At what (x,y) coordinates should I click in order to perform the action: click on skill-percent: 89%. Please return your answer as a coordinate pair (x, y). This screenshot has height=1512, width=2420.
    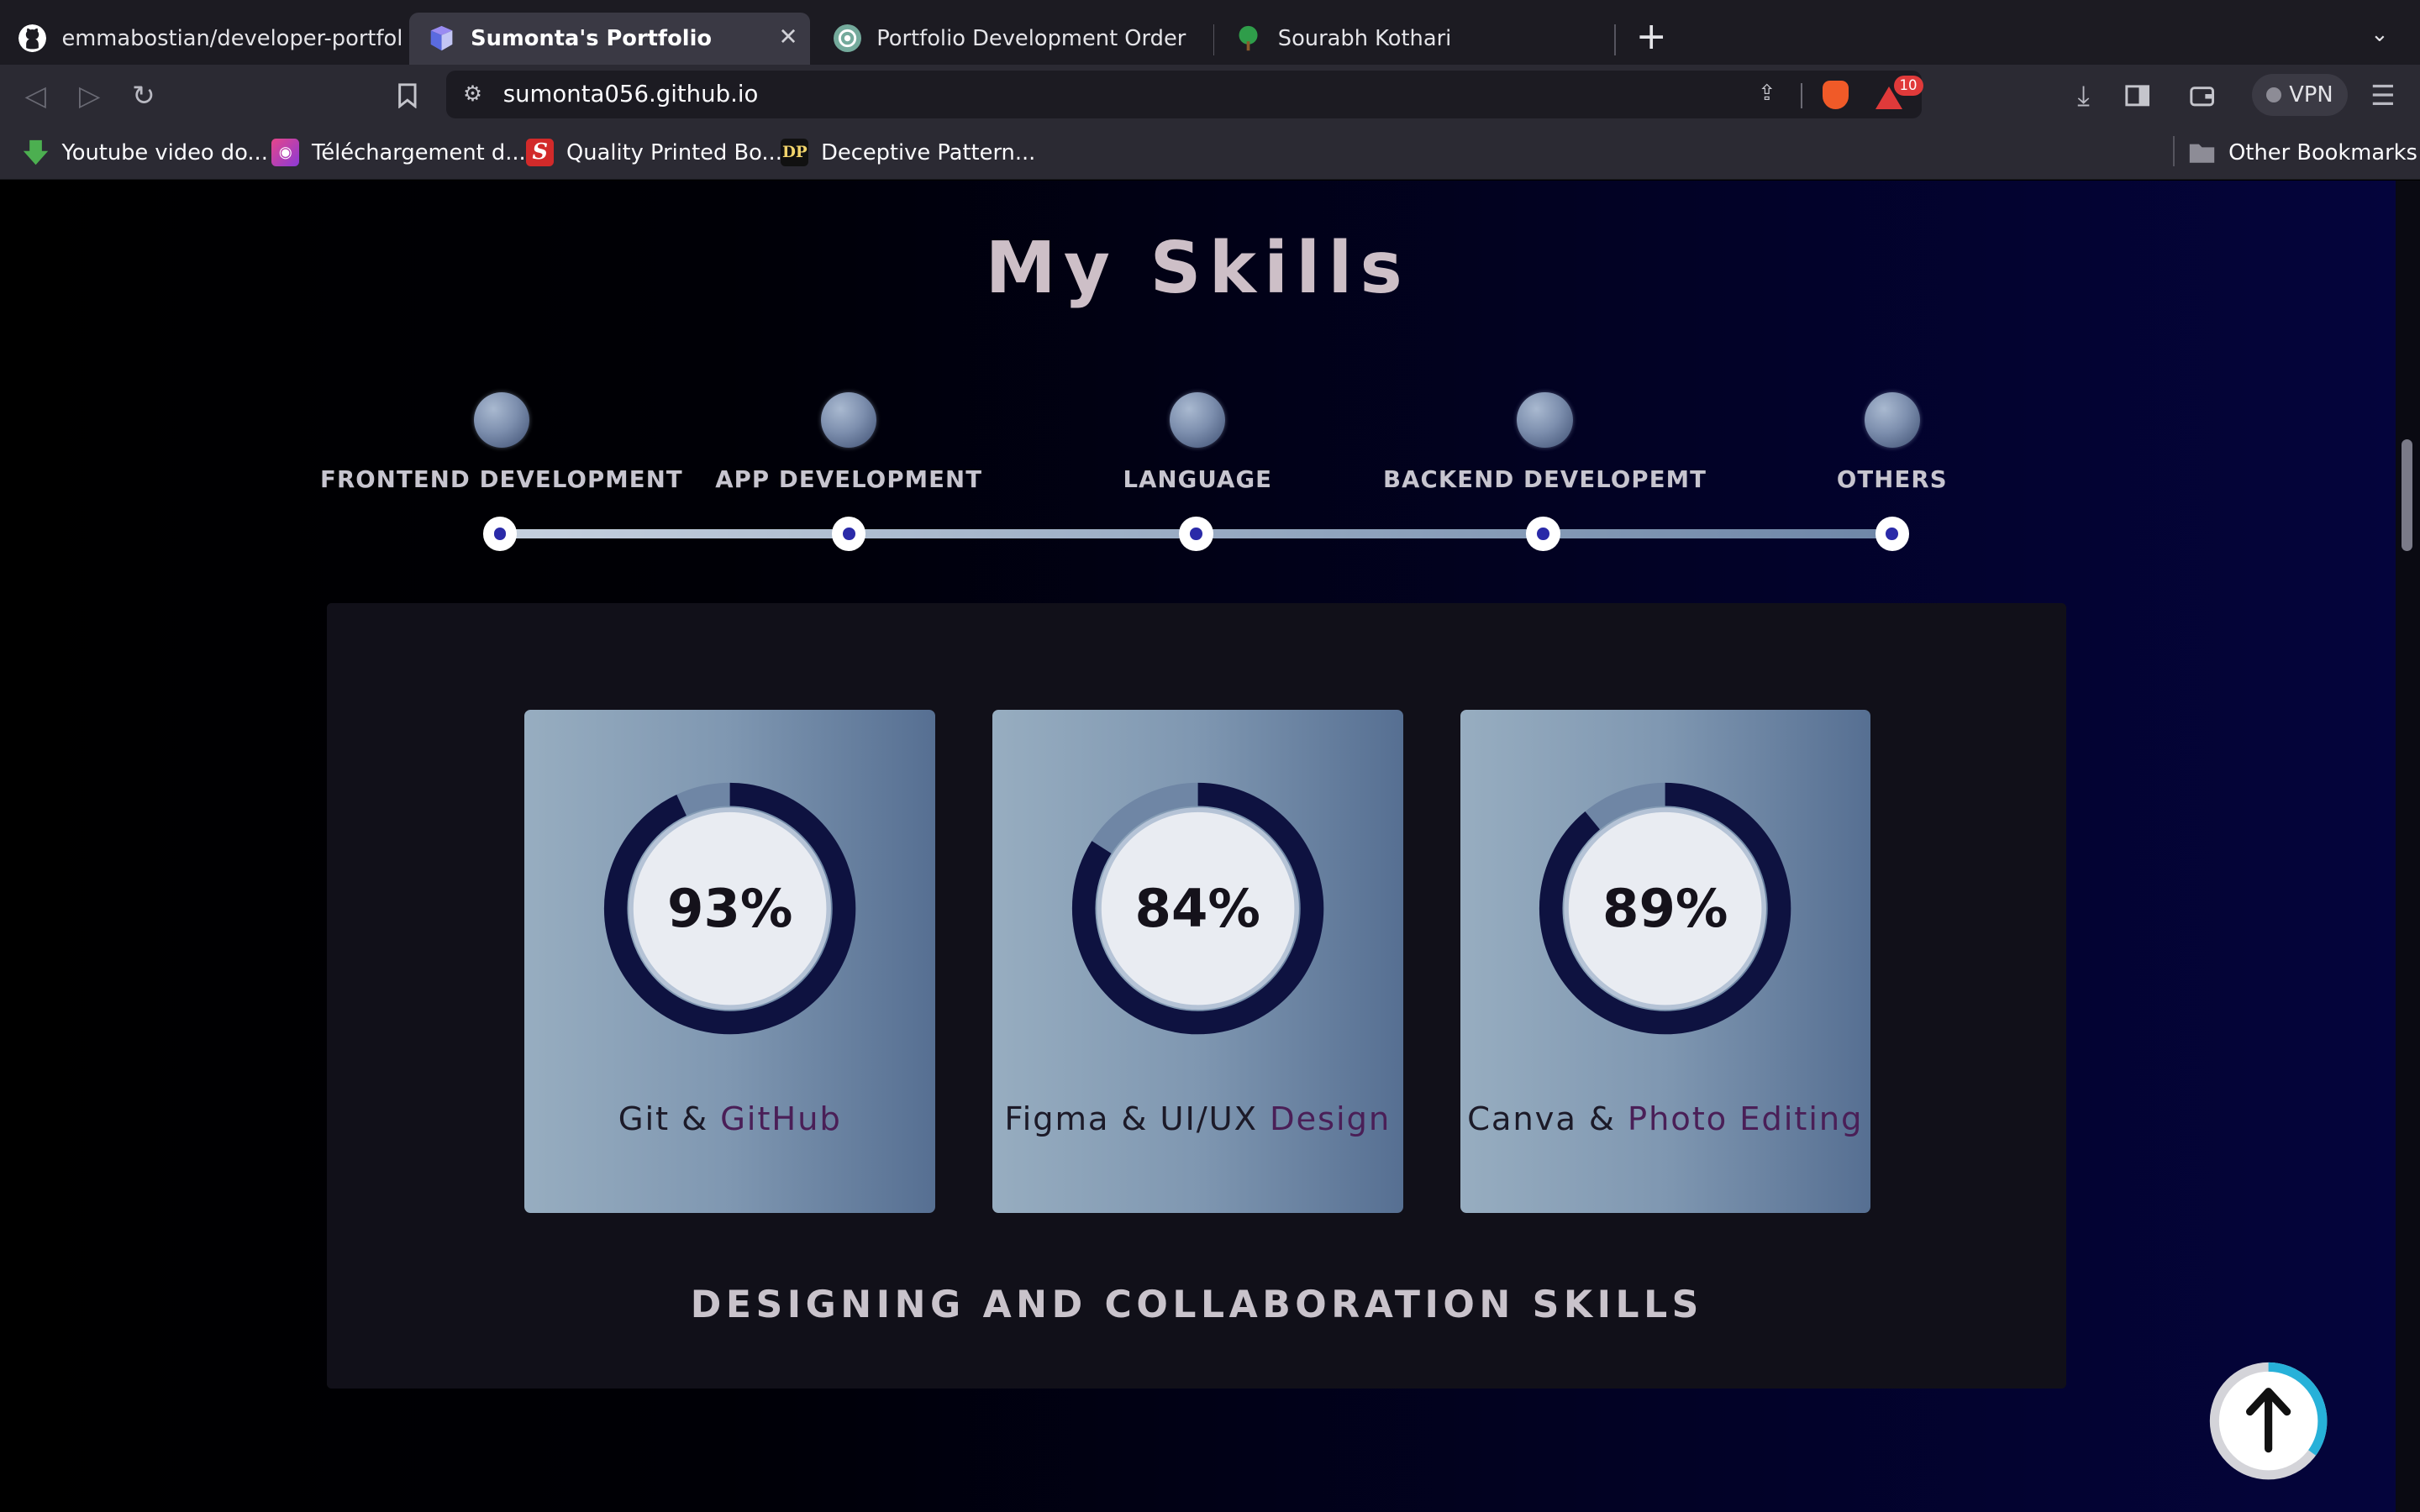
    Looking at the image, I should click on (1665, 909).